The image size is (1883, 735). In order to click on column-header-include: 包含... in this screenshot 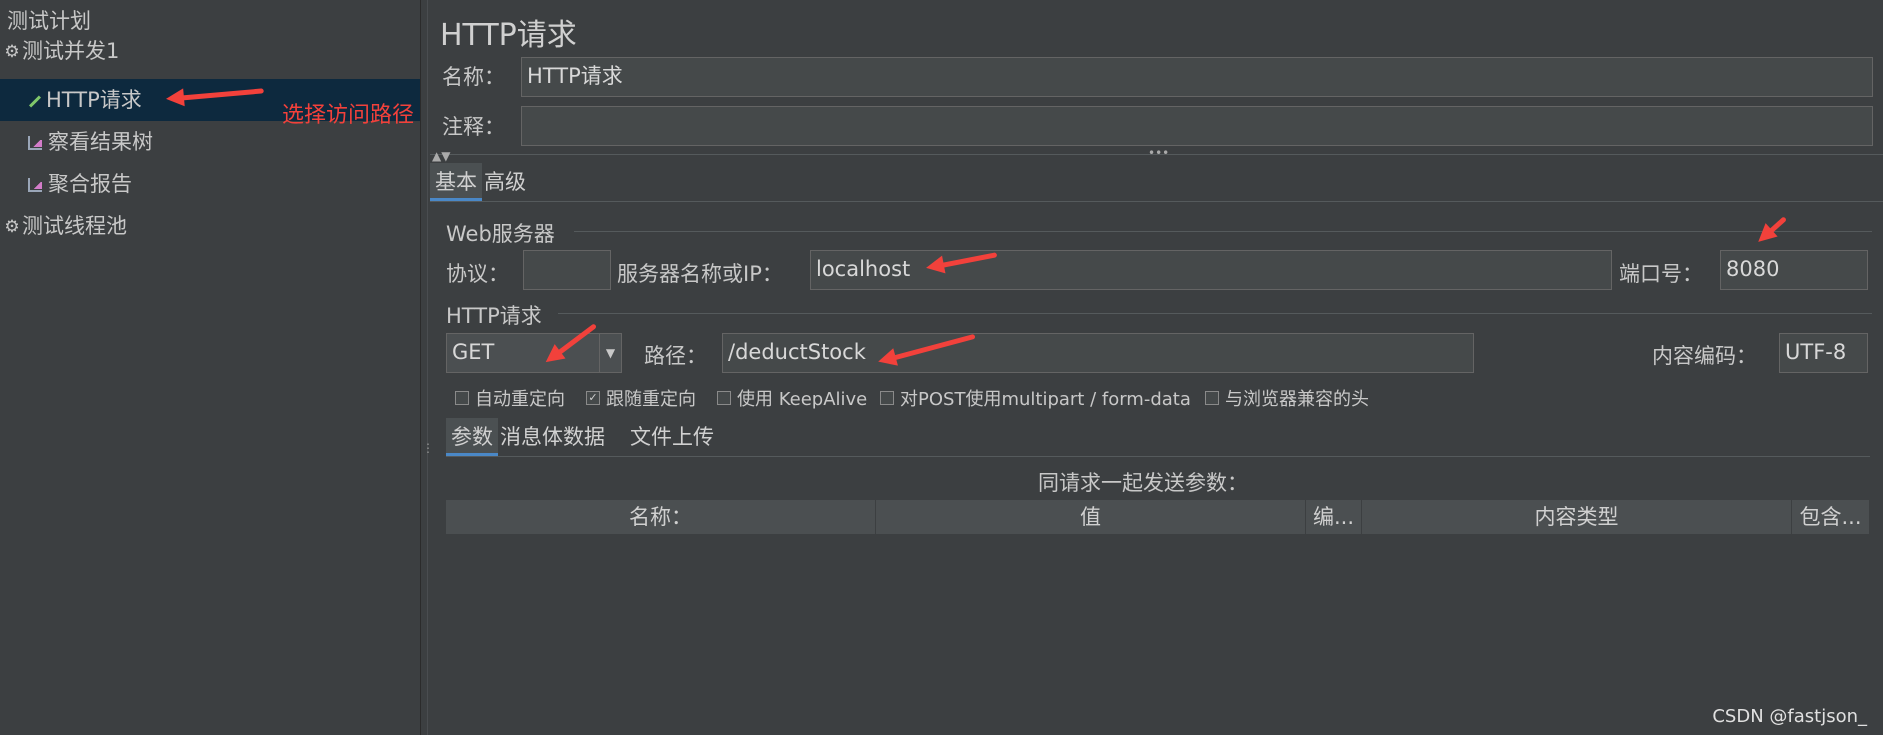, I will do `click(1831, 517)`.